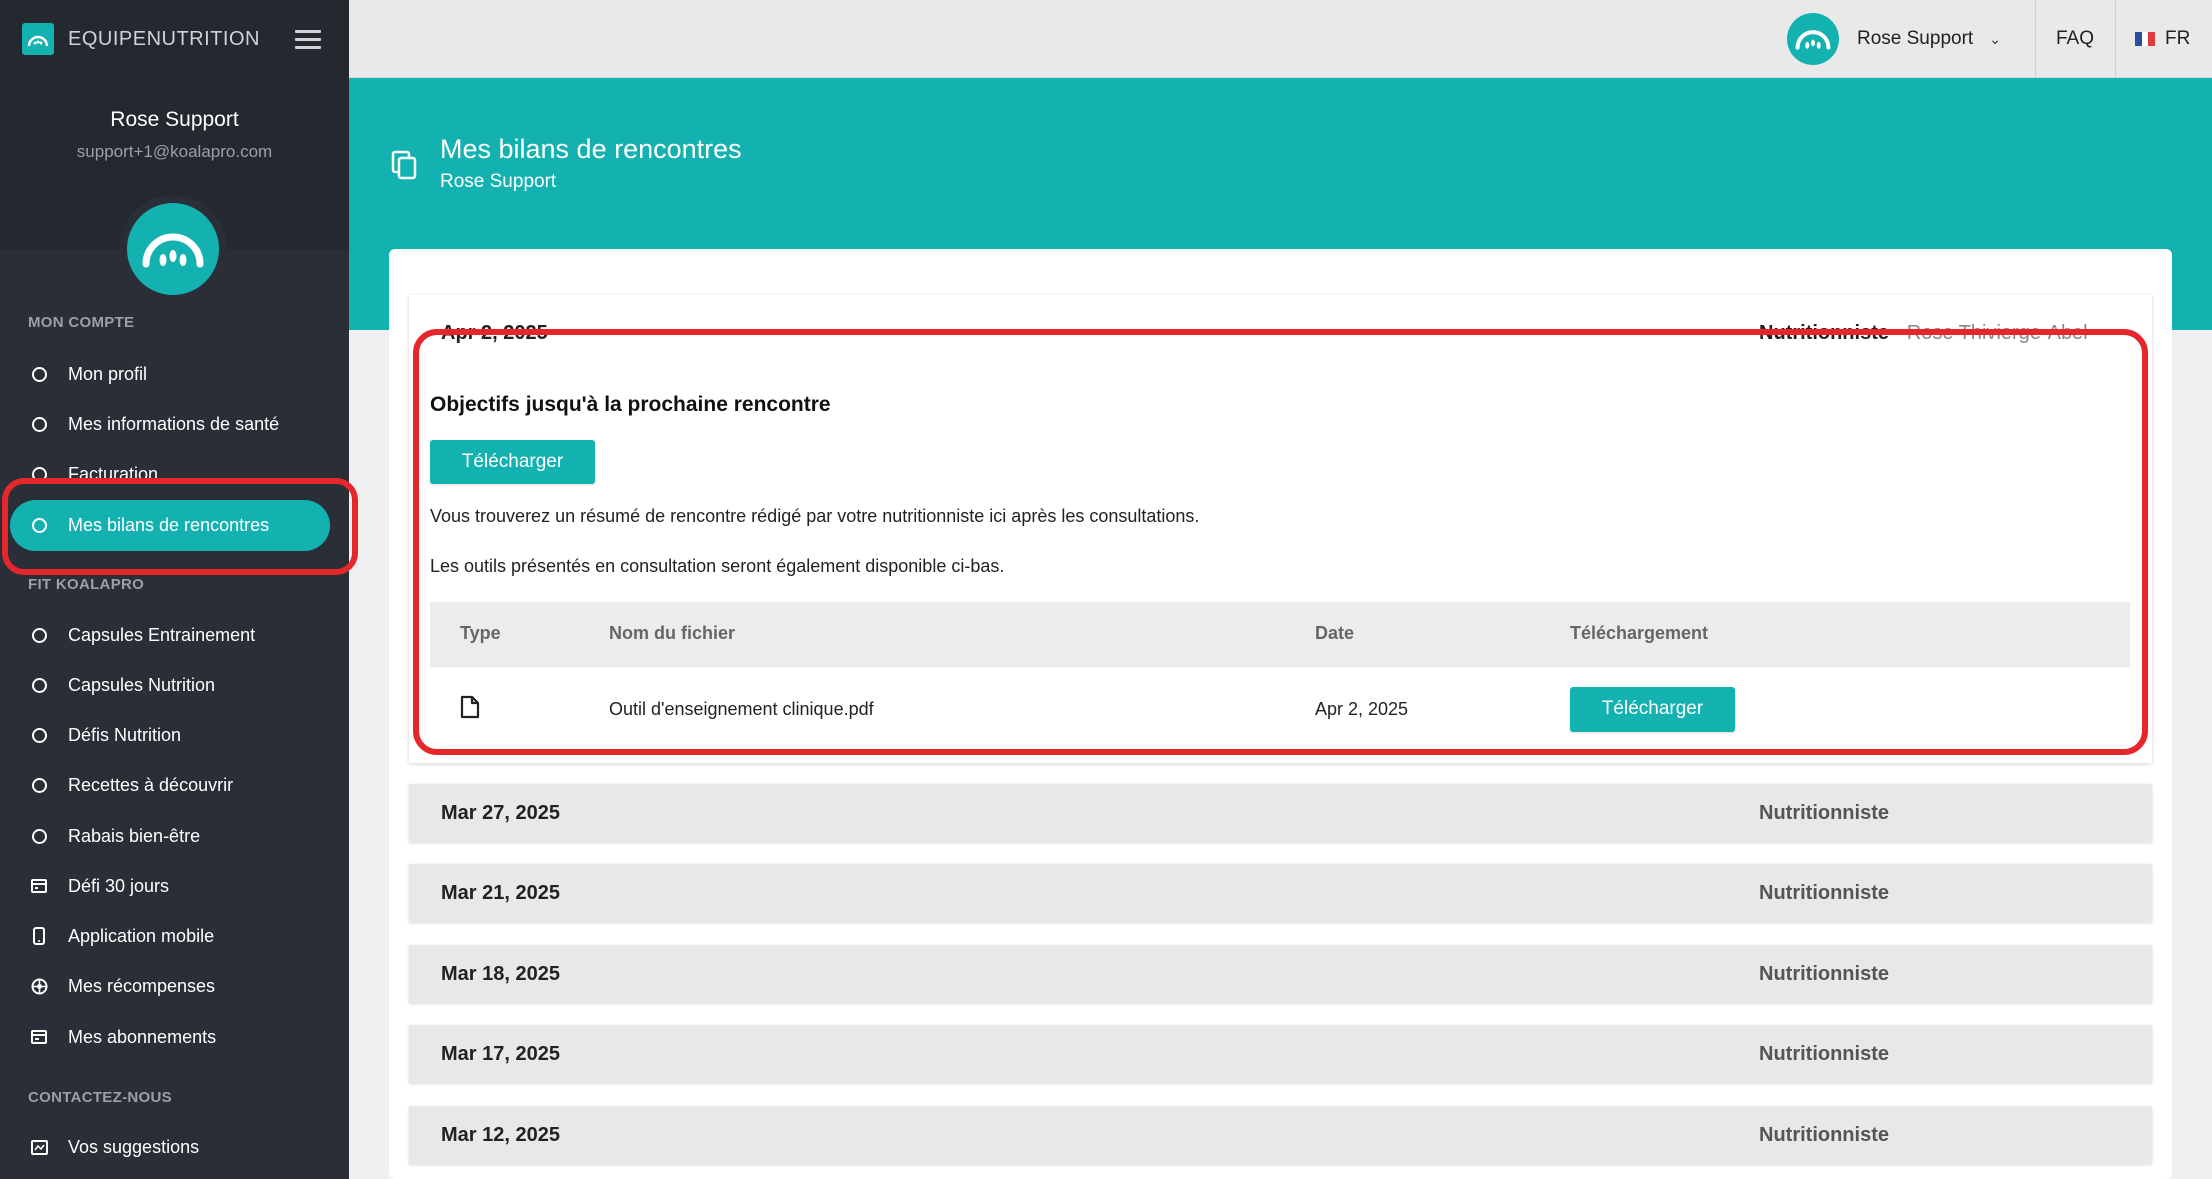 This screenshot has height=1179, width=2212. What do you see at coordinates (962, 708) in the screenshot?
I see `file-name: Outil d'enseignement clinique.pdf` at bounding box center [962, 708].